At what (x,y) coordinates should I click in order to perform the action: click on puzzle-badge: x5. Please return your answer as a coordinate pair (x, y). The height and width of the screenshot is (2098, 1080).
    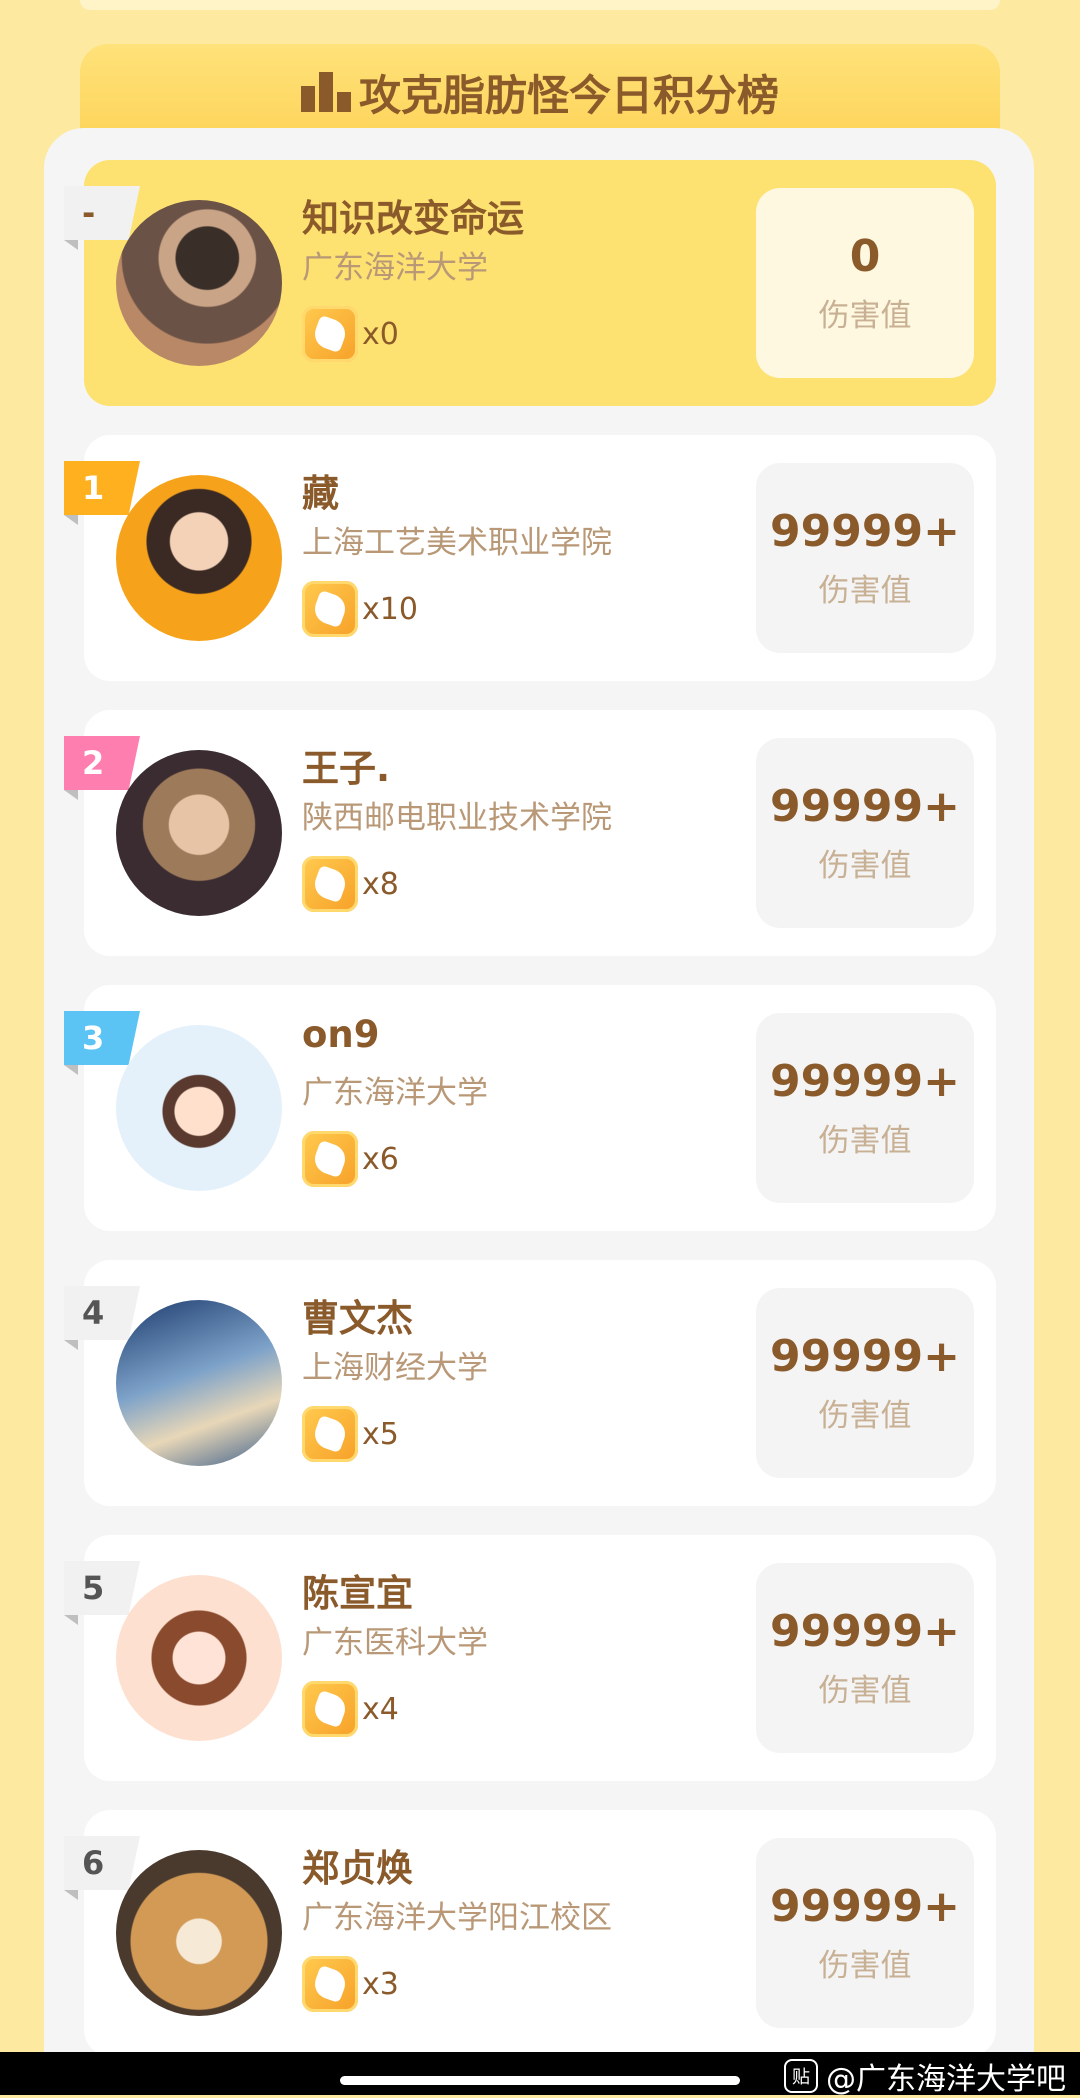
    Looking at the image, I should click on (350, 1434).